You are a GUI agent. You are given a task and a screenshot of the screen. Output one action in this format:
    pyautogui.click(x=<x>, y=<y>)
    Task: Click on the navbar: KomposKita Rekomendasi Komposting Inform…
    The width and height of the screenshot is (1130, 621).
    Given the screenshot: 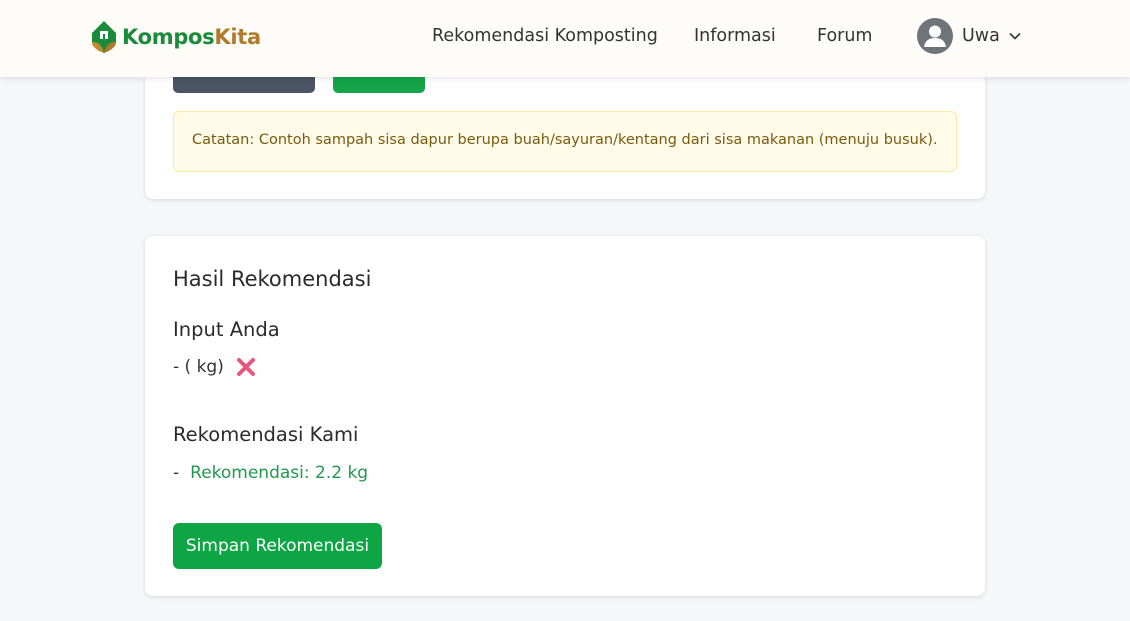 What is the action you would take?
    pyautogui.click(x=565, y=38)
    